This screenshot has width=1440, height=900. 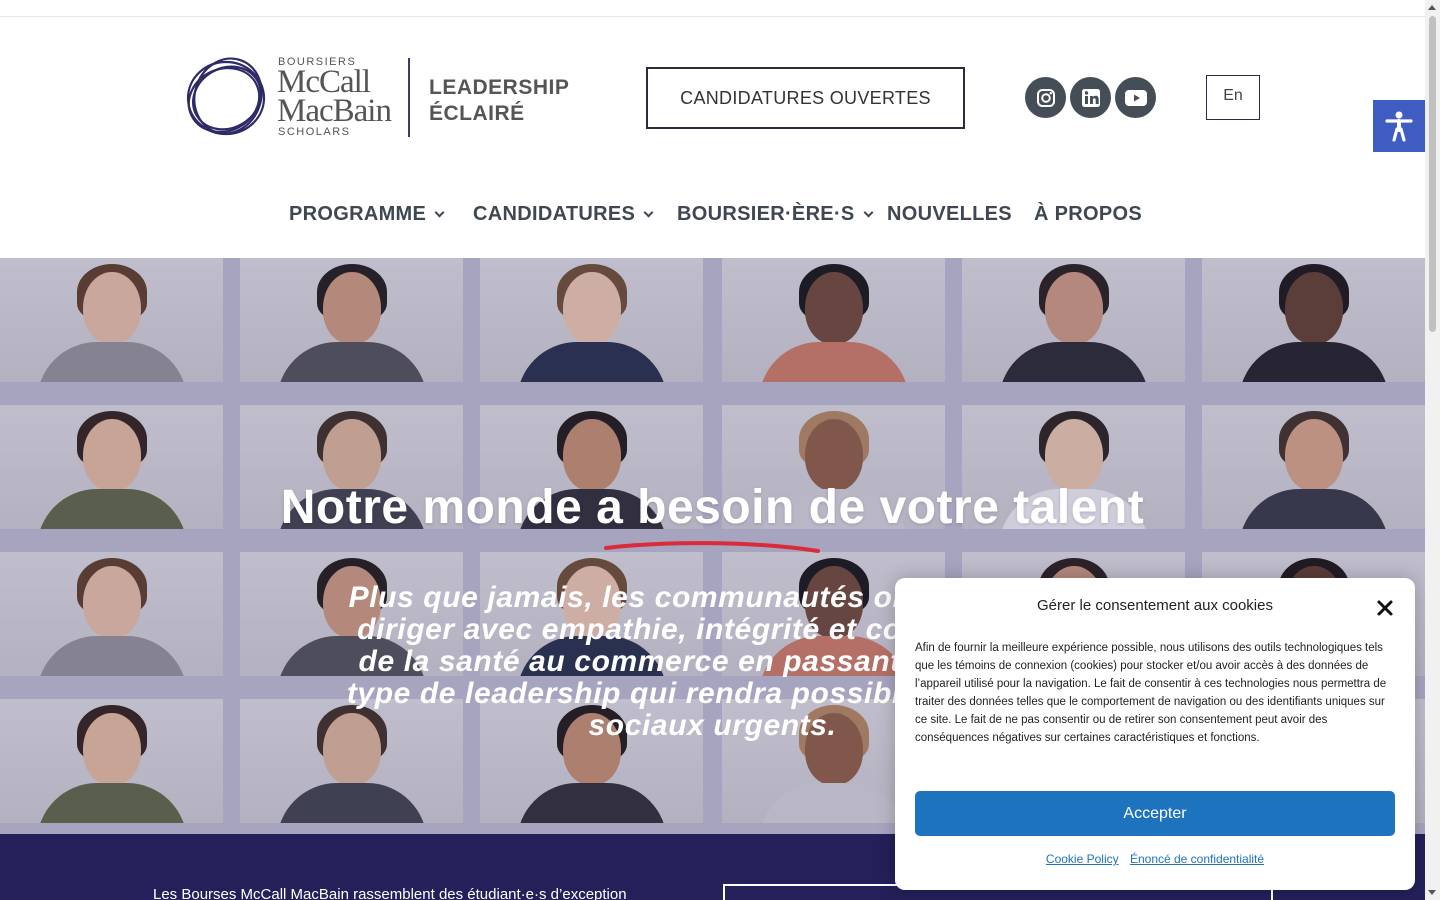 I want to click on top-strip, so click(x=712, y=8).